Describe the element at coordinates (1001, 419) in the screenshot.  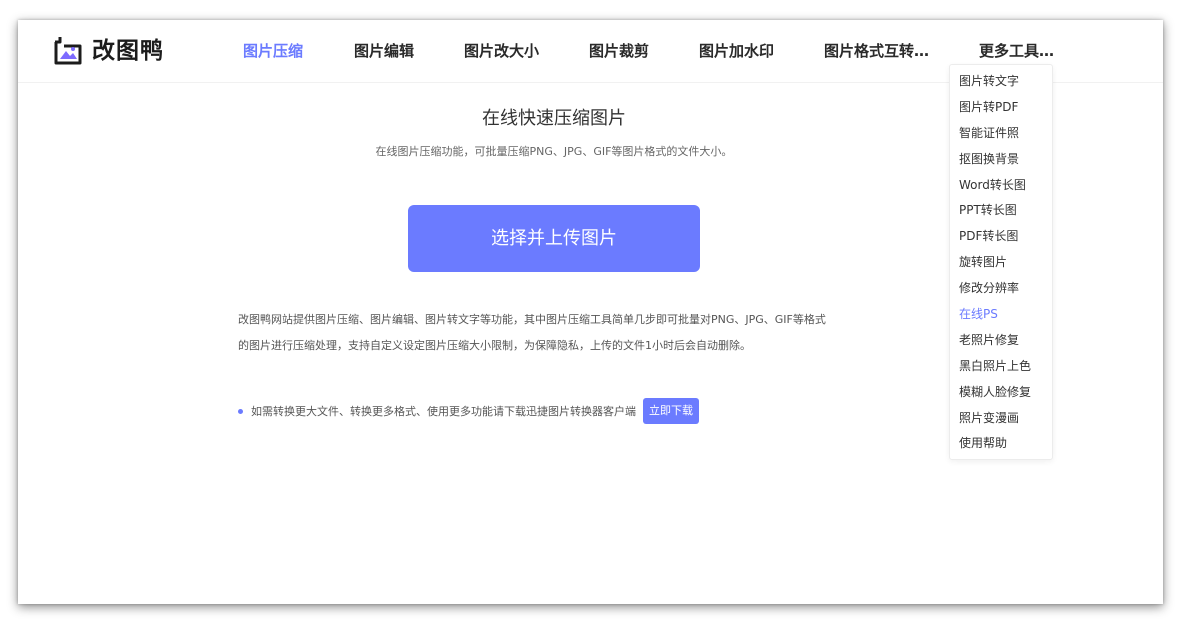
I see `menu-item-photo-to-cartoon: 照片变漫画` at that location.